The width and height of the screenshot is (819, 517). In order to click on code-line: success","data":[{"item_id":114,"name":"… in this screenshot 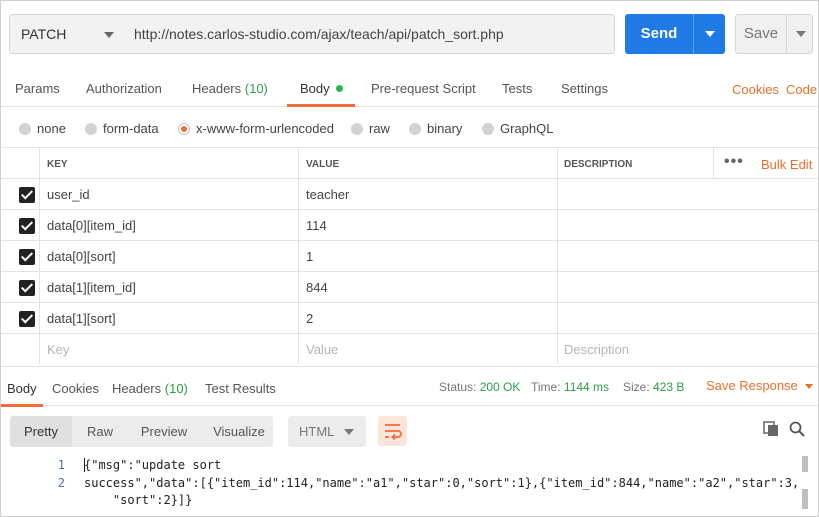, I will do `click(442, 483)`.